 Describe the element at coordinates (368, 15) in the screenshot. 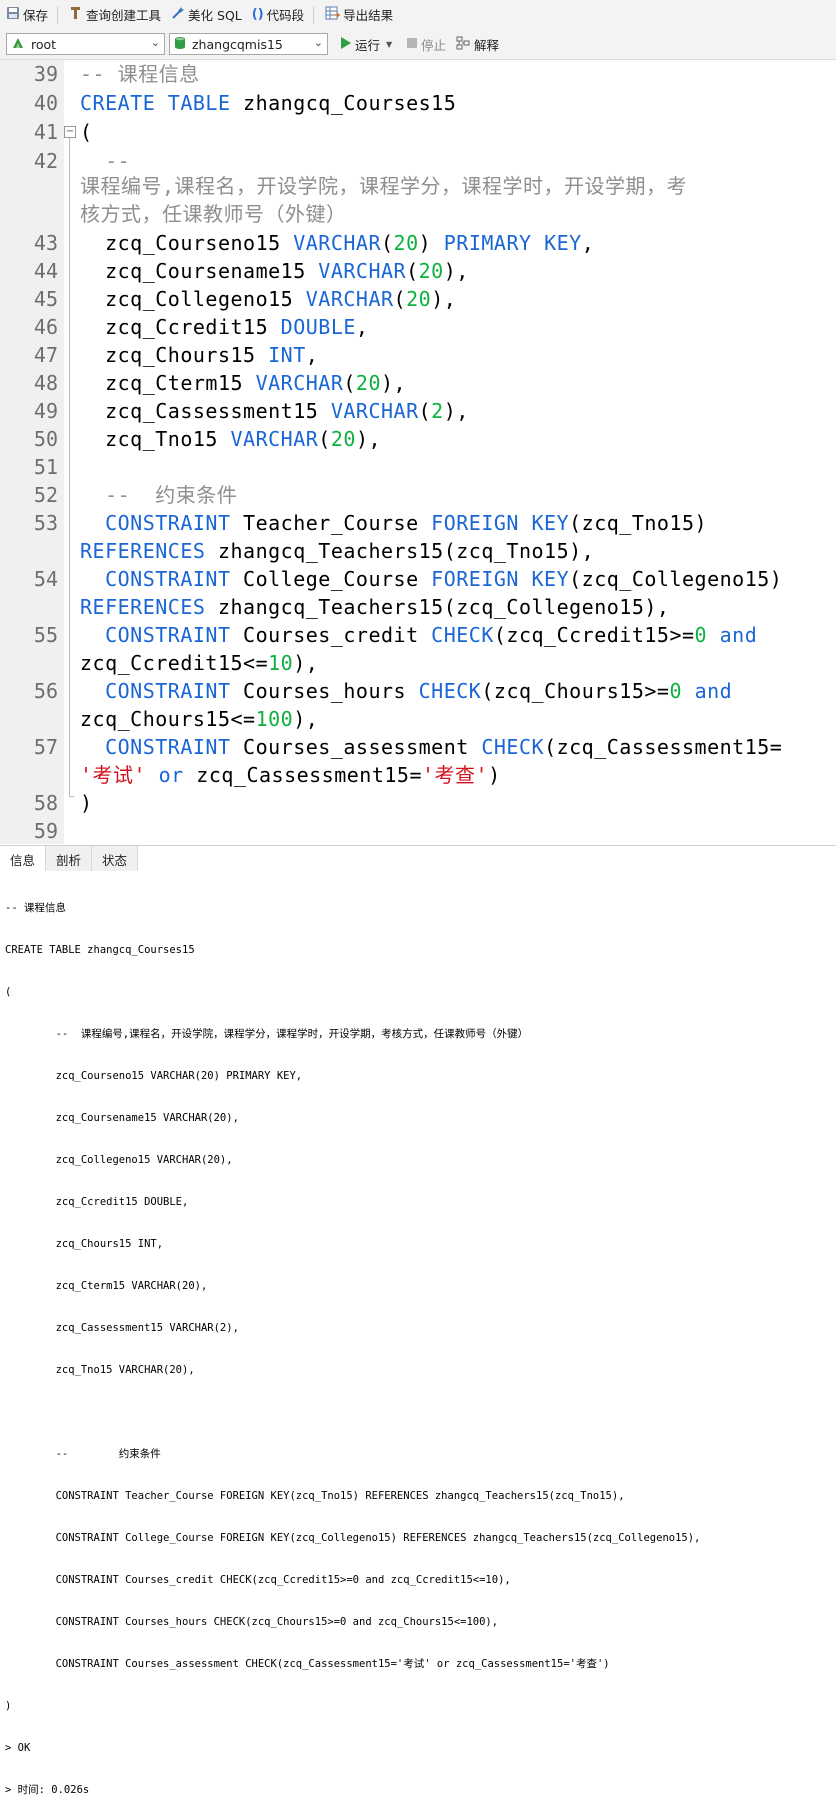

I see `export-results-label: 导出结果` at that location.